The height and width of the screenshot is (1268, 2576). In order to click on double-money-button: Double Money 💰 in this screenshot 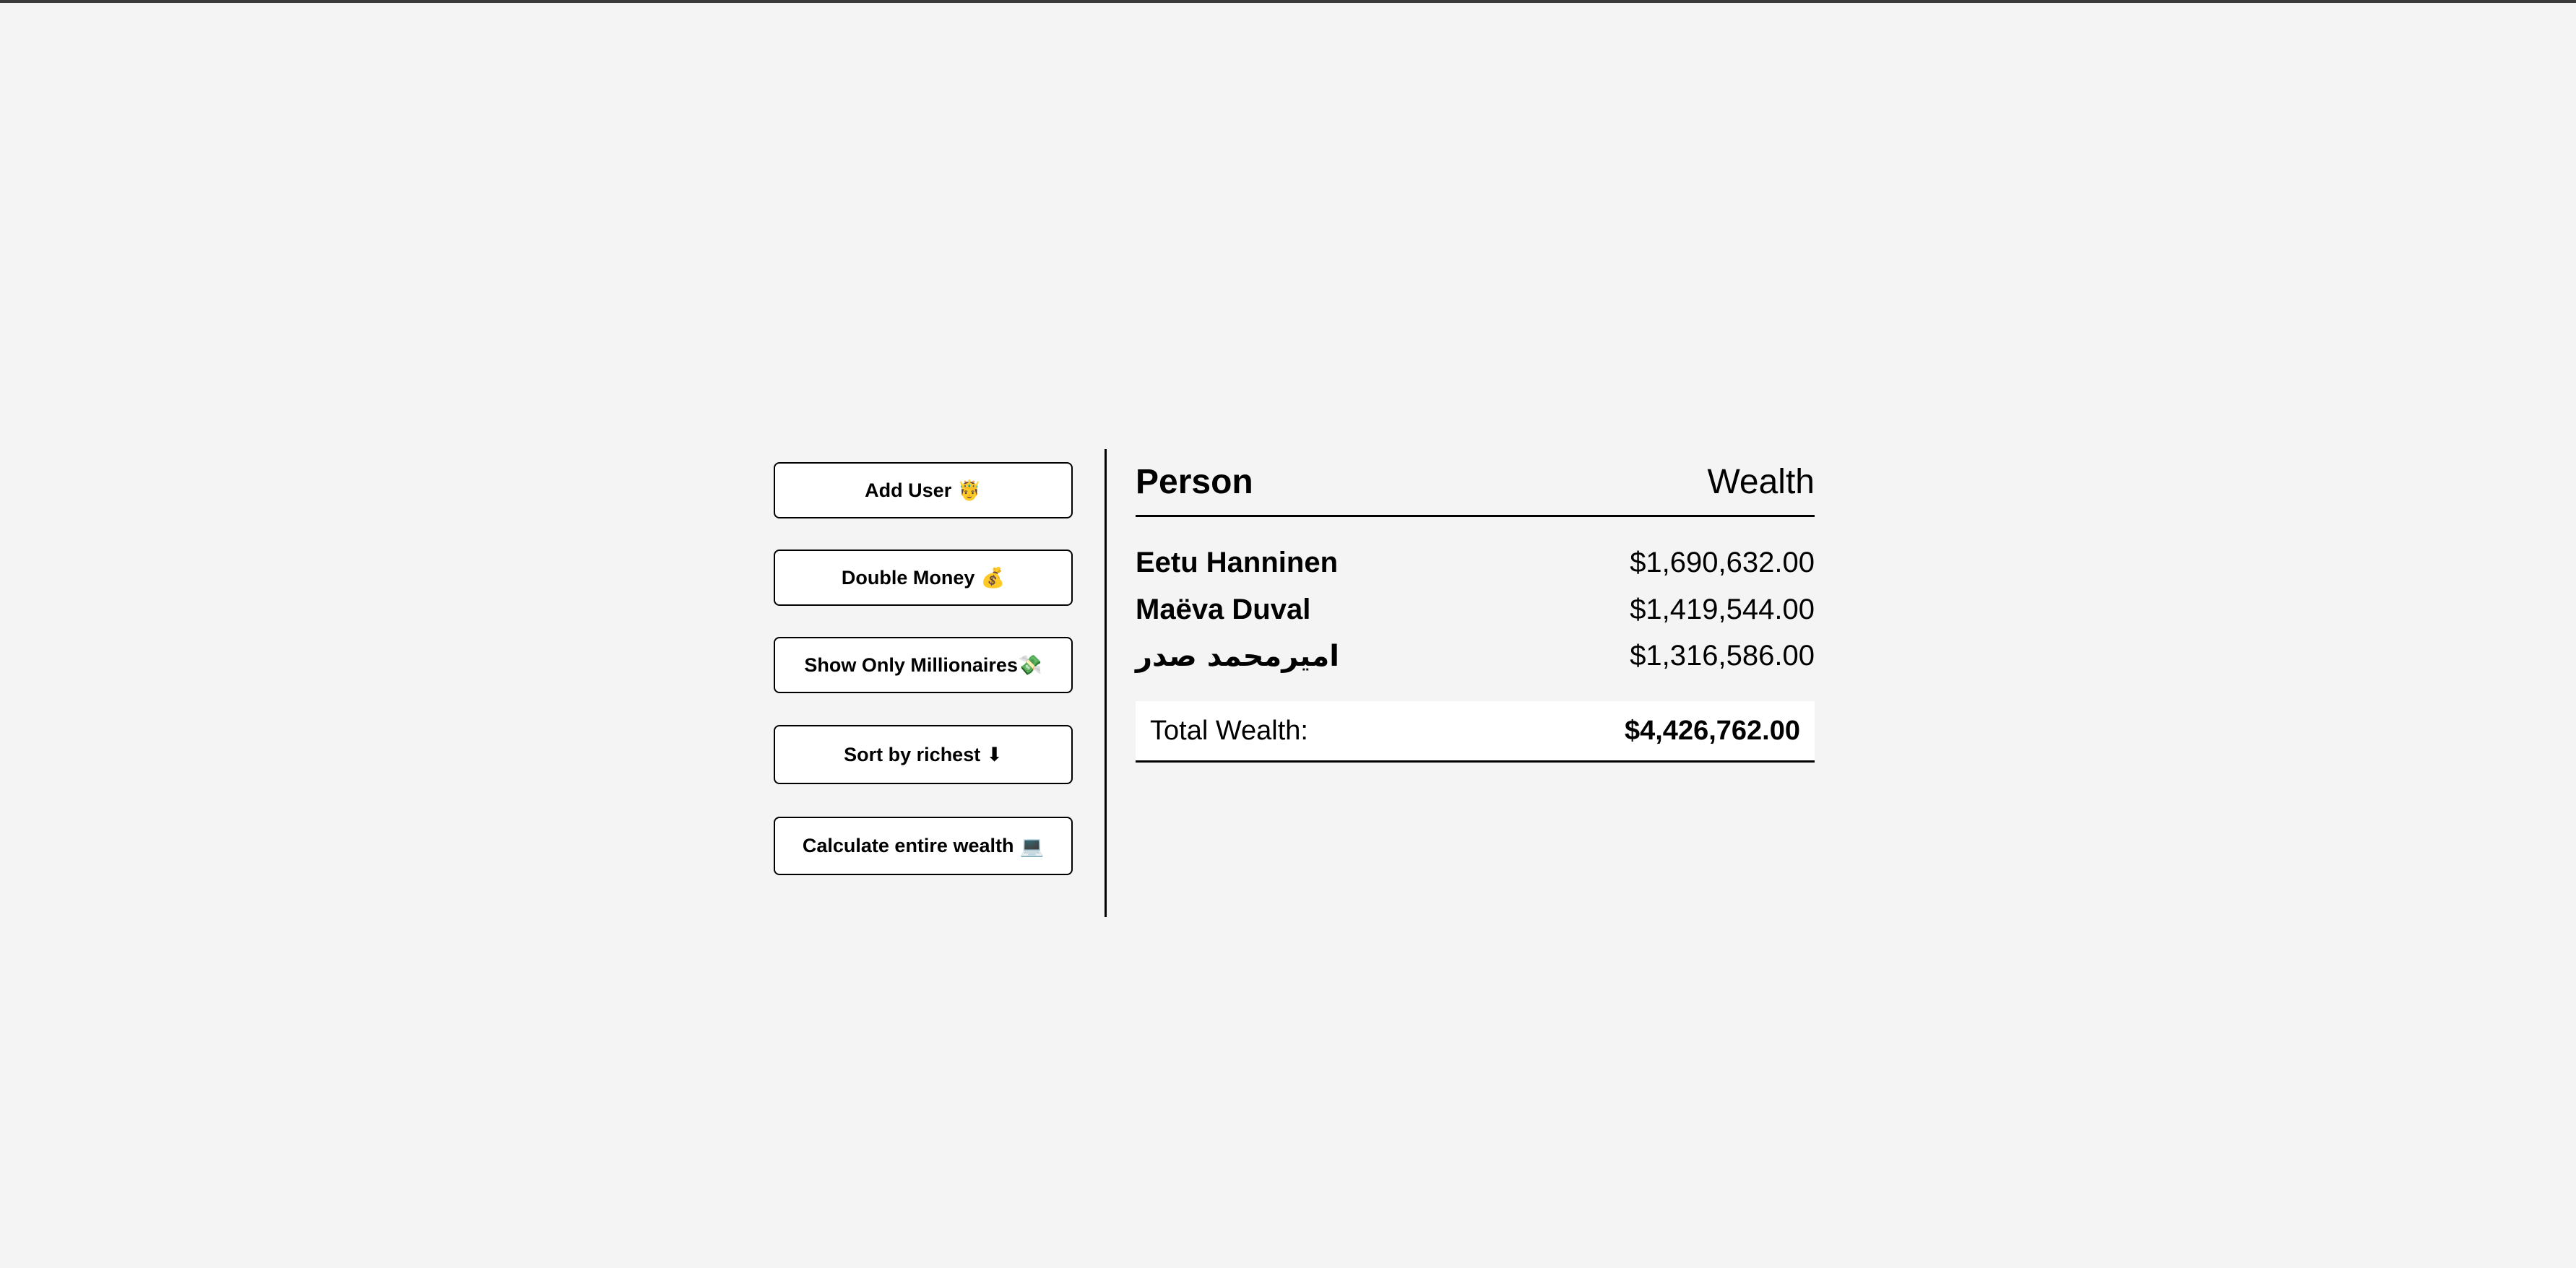, I will do `click(924, 578)`.